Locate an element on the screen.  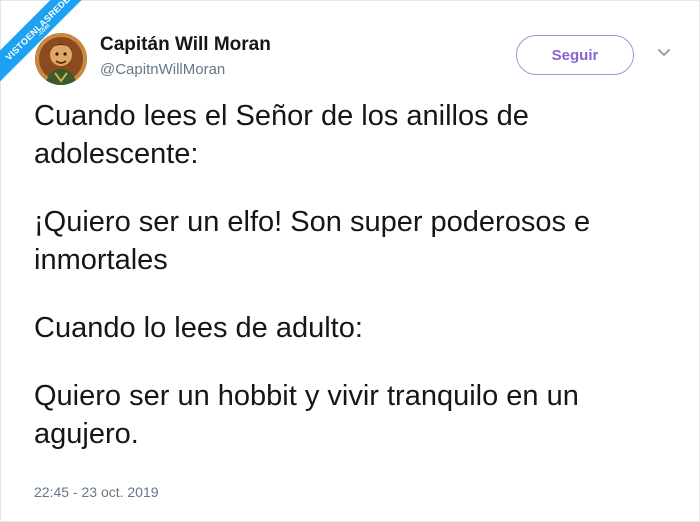
follow-button: Seguir is located at coordinates (575, 55).